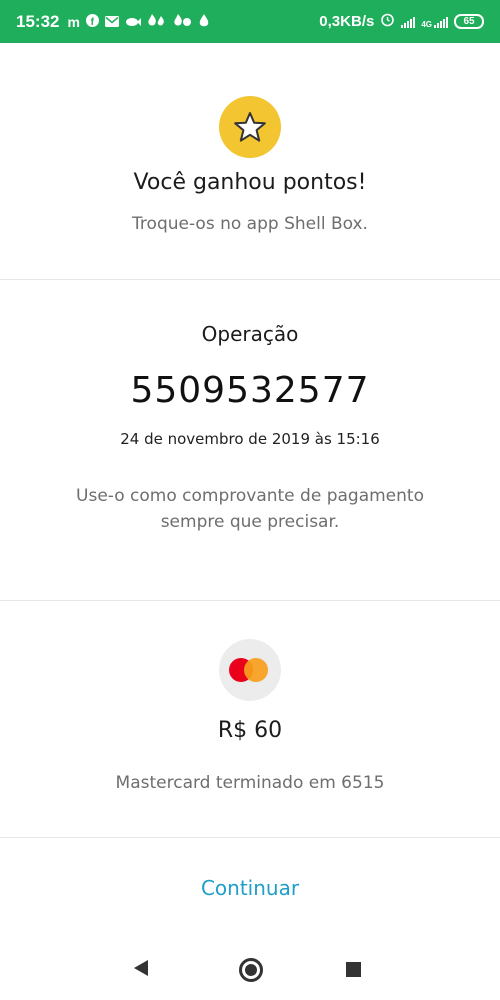  Describe the element at coordinates (387, 21) in the screenshot. I see `alarm-icon` at that location.